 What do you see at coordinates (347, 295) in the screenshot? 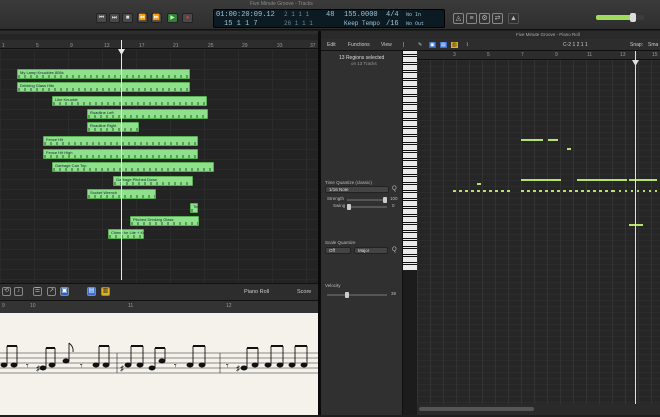
I see `velocity-knob` at bounding box center [347, 295].